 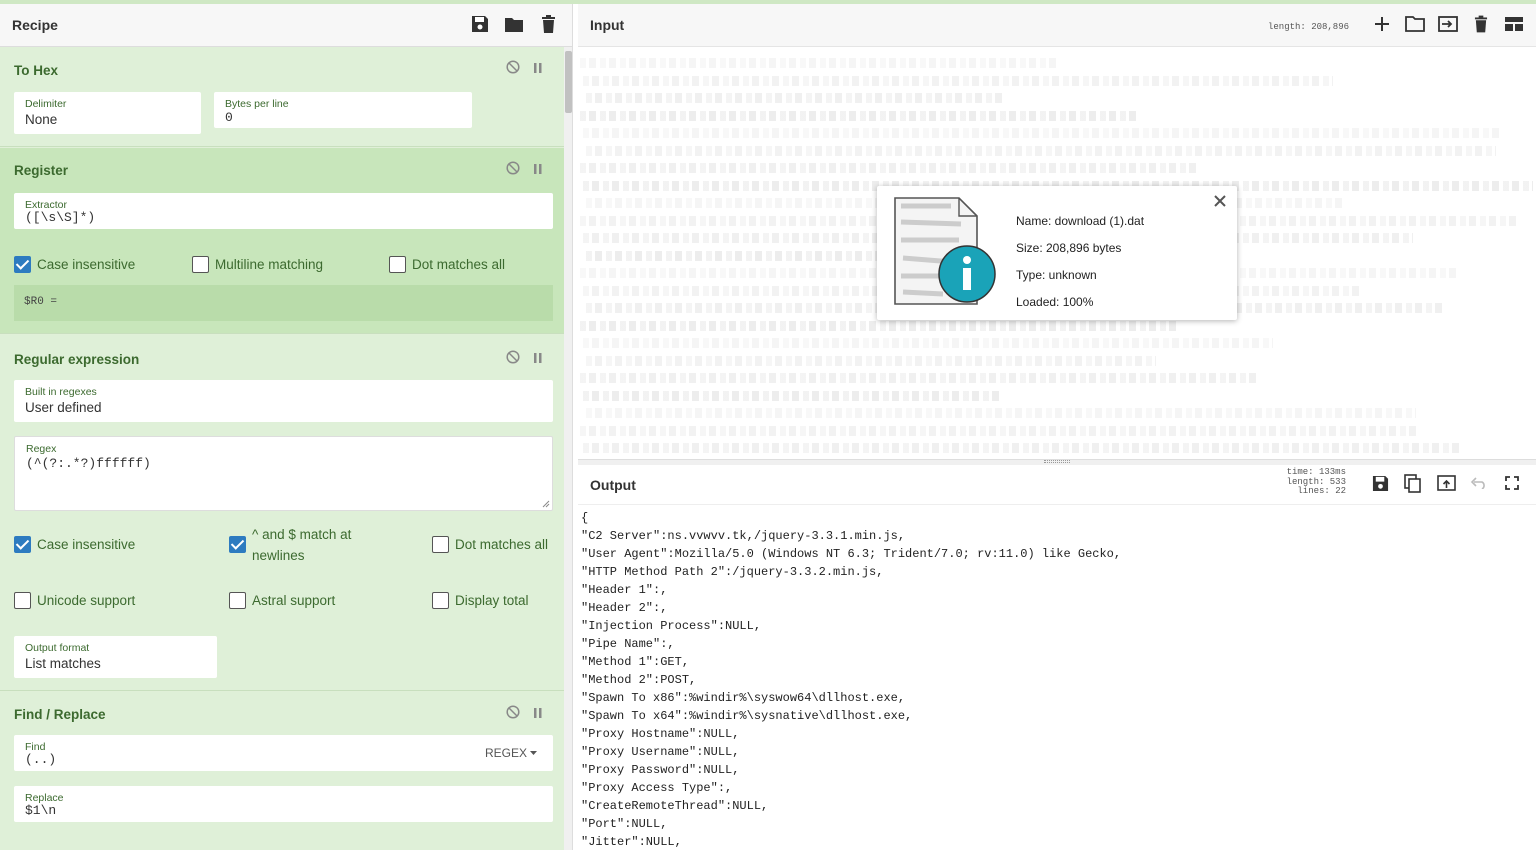 I want to click on recipe-scrollbar, so click(x=568, y=448).